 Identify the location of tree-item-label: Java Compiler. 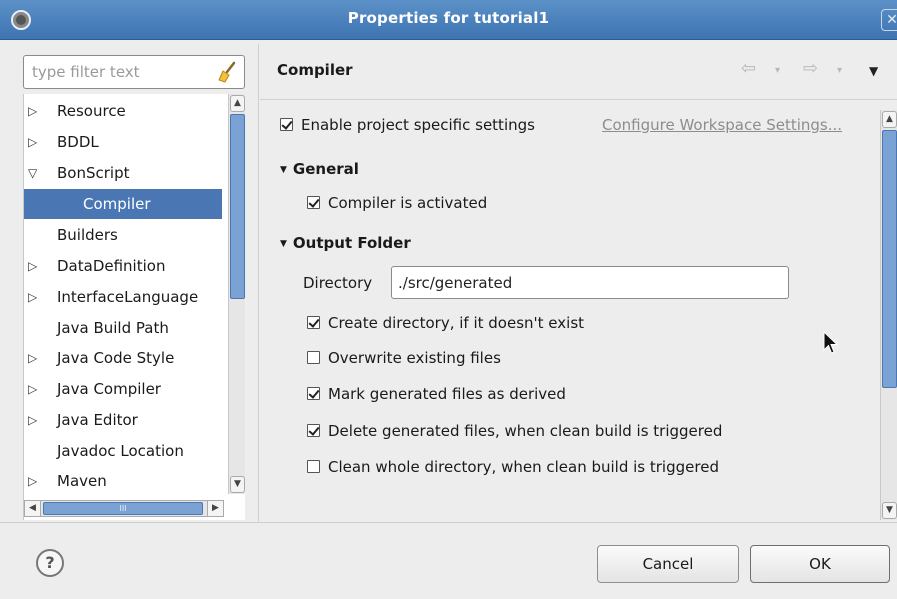
(109, 389).